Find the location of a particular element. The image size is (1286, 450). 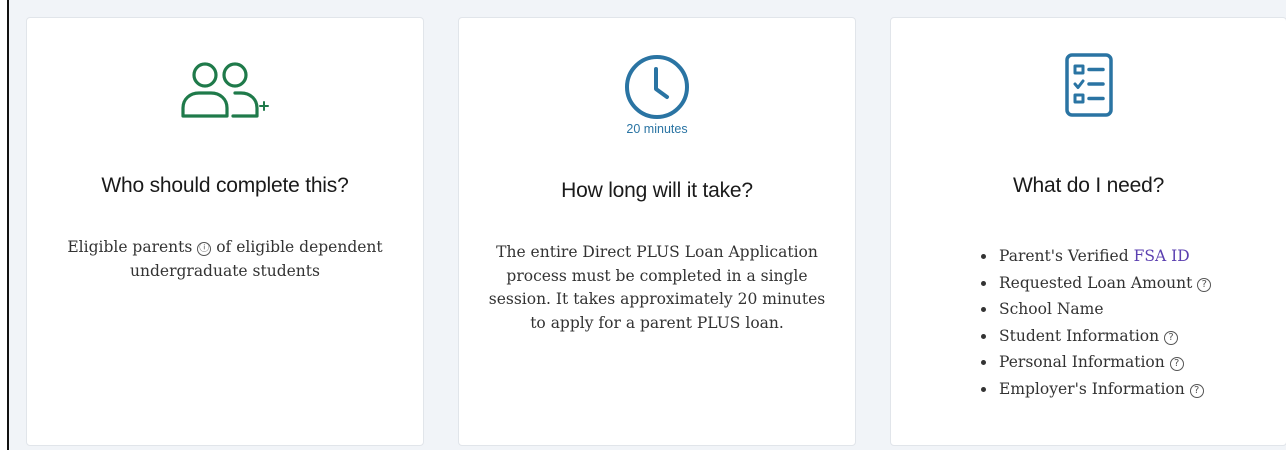

list-item: Parent's Verified FSA ID is located at coordinates (1095, 256).